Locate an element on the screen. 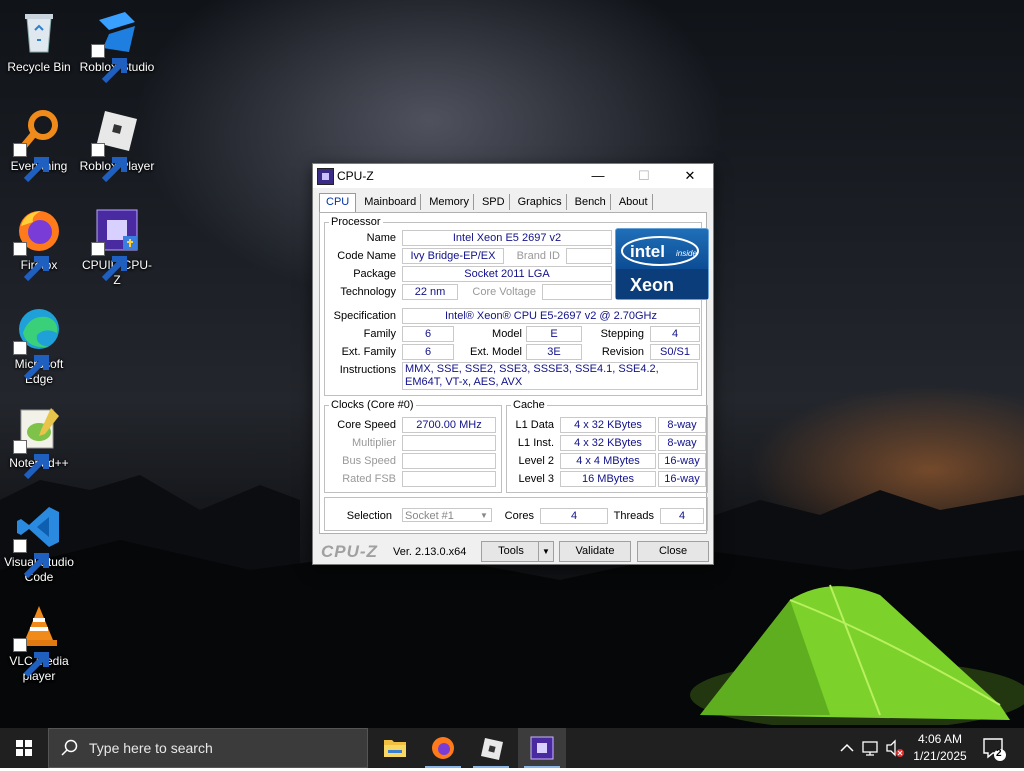 Image resolution: width=1024 pixels, height=771 pixels. extmodel-label: Ext. Model is located at coordinates (496, 352).